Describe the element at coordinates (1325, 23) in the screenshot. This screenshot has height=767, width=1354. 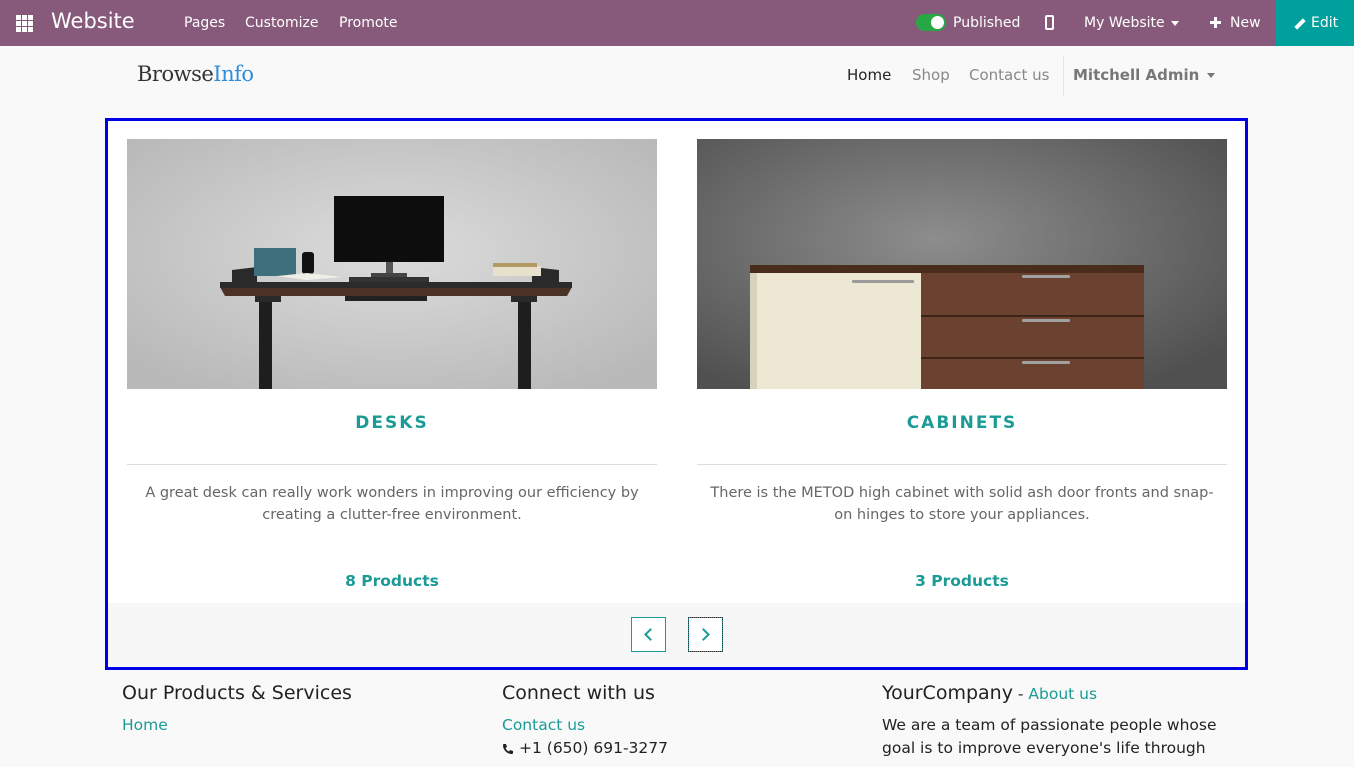
I see `edit-button-label: Edit` at that location.